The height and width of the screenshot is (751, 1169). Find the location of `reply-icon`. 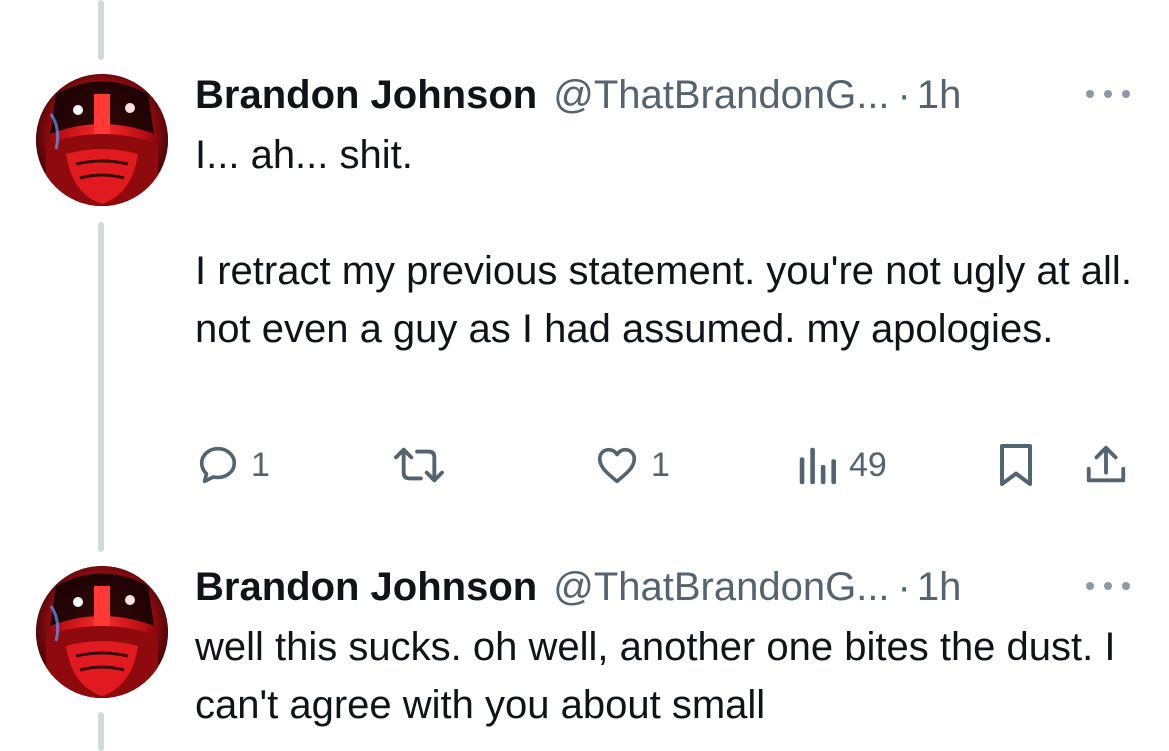

reply-icon is located at coordinates (218, 465).